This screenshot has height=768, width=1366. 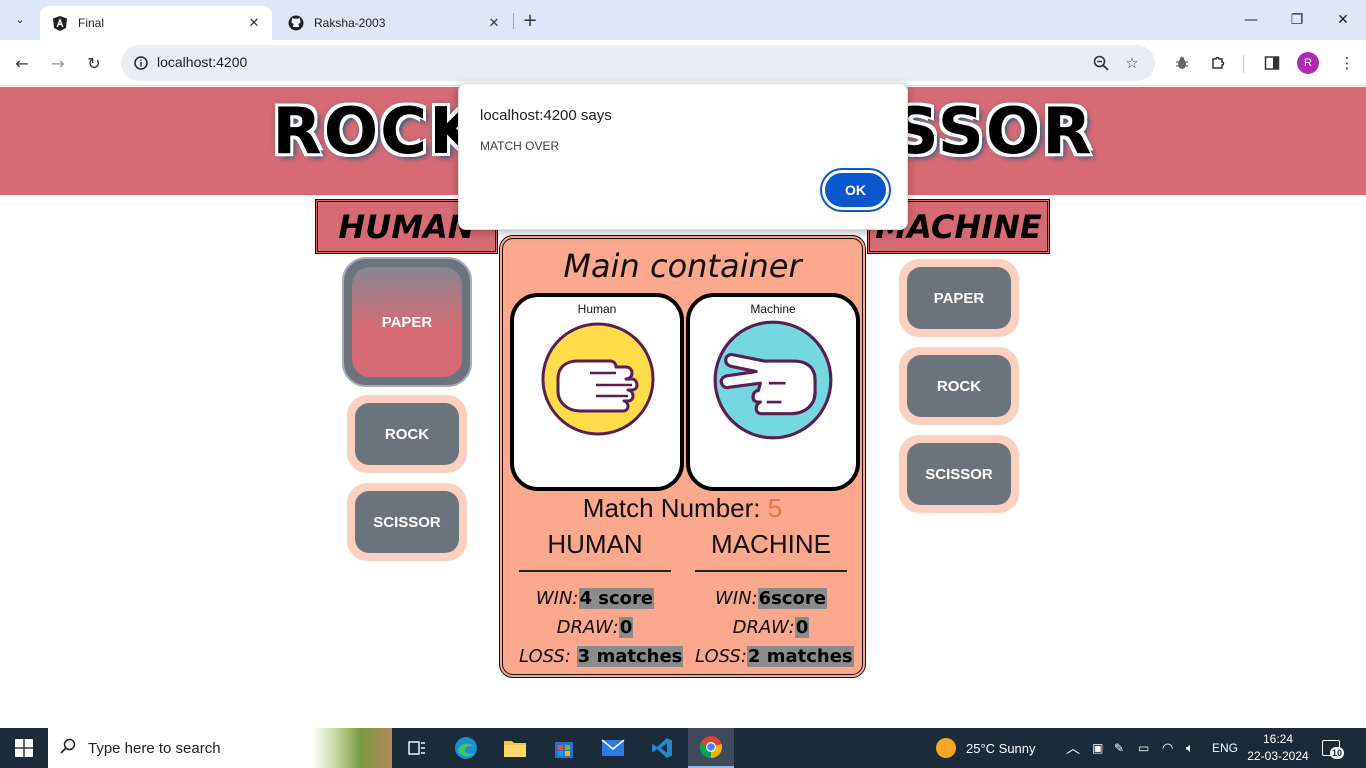 What do you see at coordinates (638, 63) in the screenshot?
I see `address-bar: localhost:4200 ☆` at bounding box center [638, 63].